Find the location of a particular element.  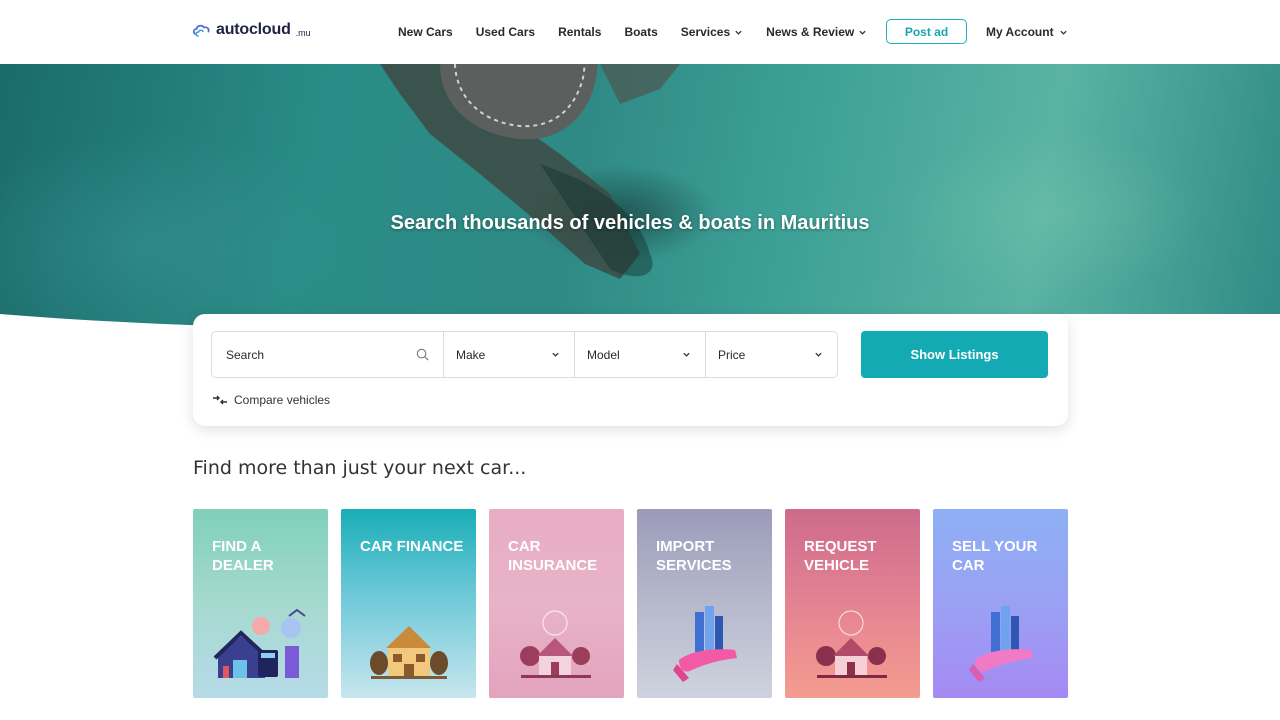

nav-used-cars: Used Cars is located at coordinates (505, 32).